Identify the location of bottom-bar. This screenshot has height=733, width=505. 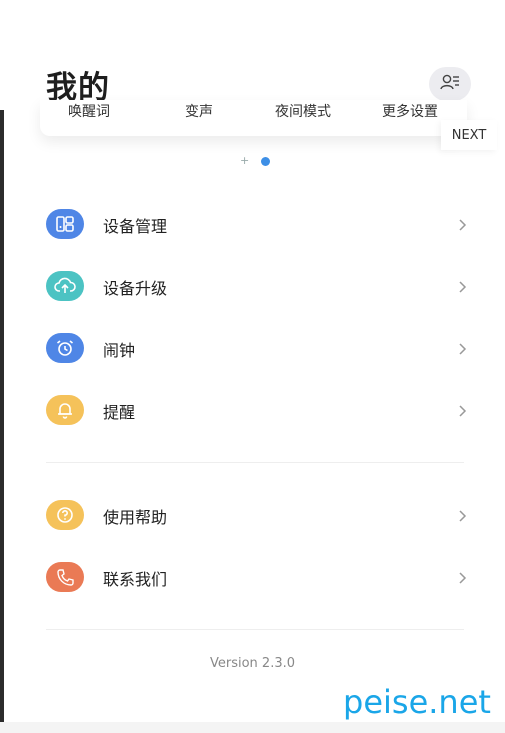
(252, 727).